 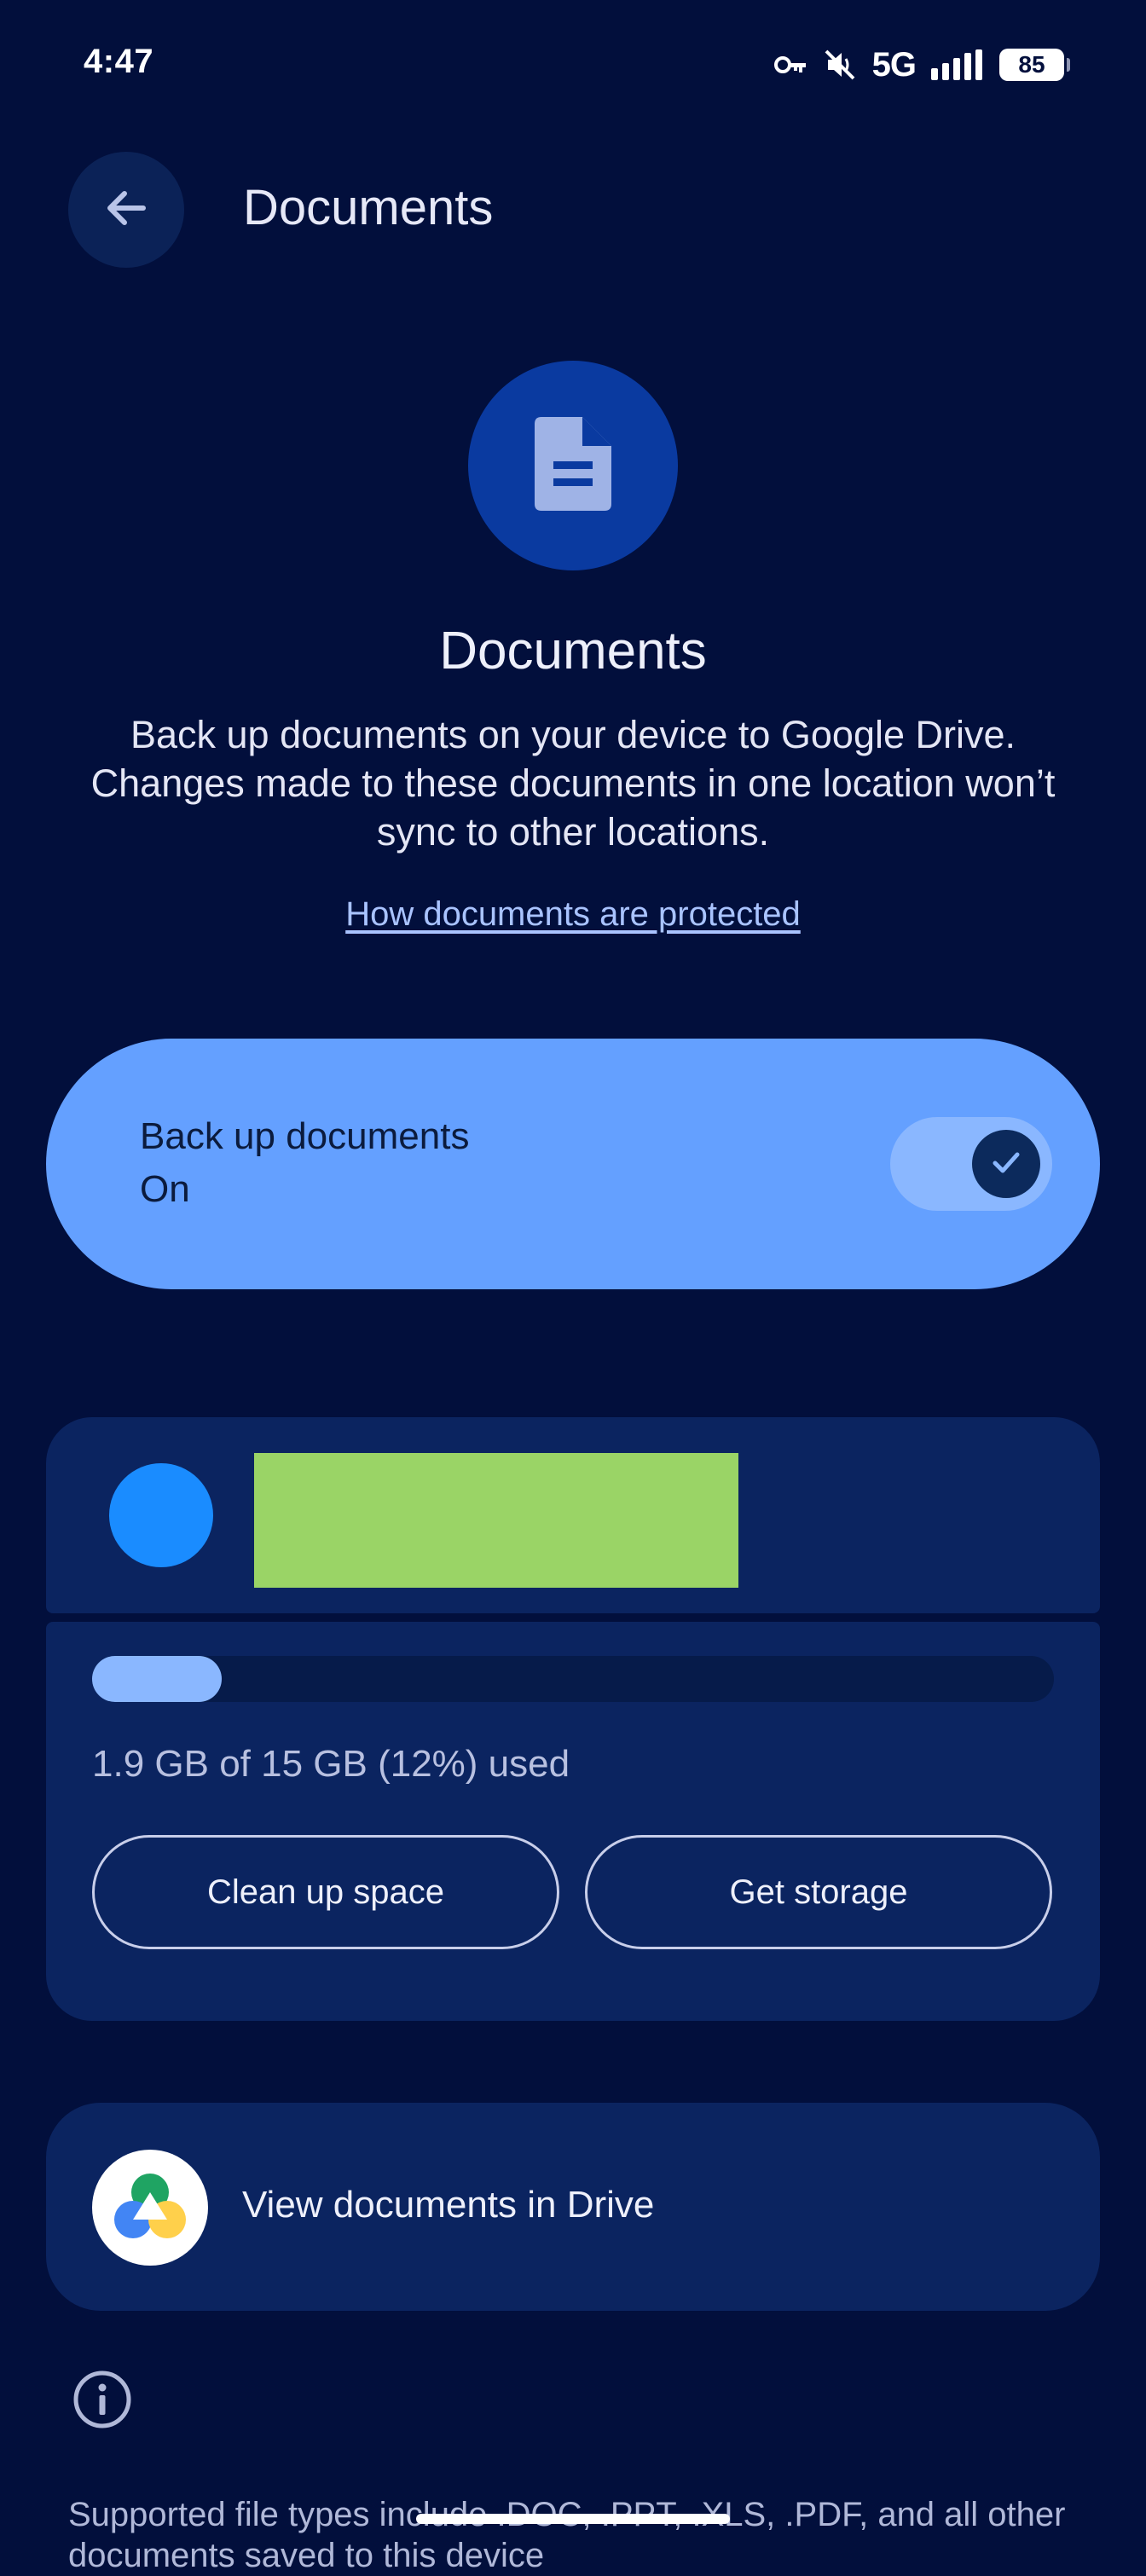 What do you see at coordinates (157, 1679) in the screenshot?
I see `storage-progress-fill` at bounding box center [157, 1679].